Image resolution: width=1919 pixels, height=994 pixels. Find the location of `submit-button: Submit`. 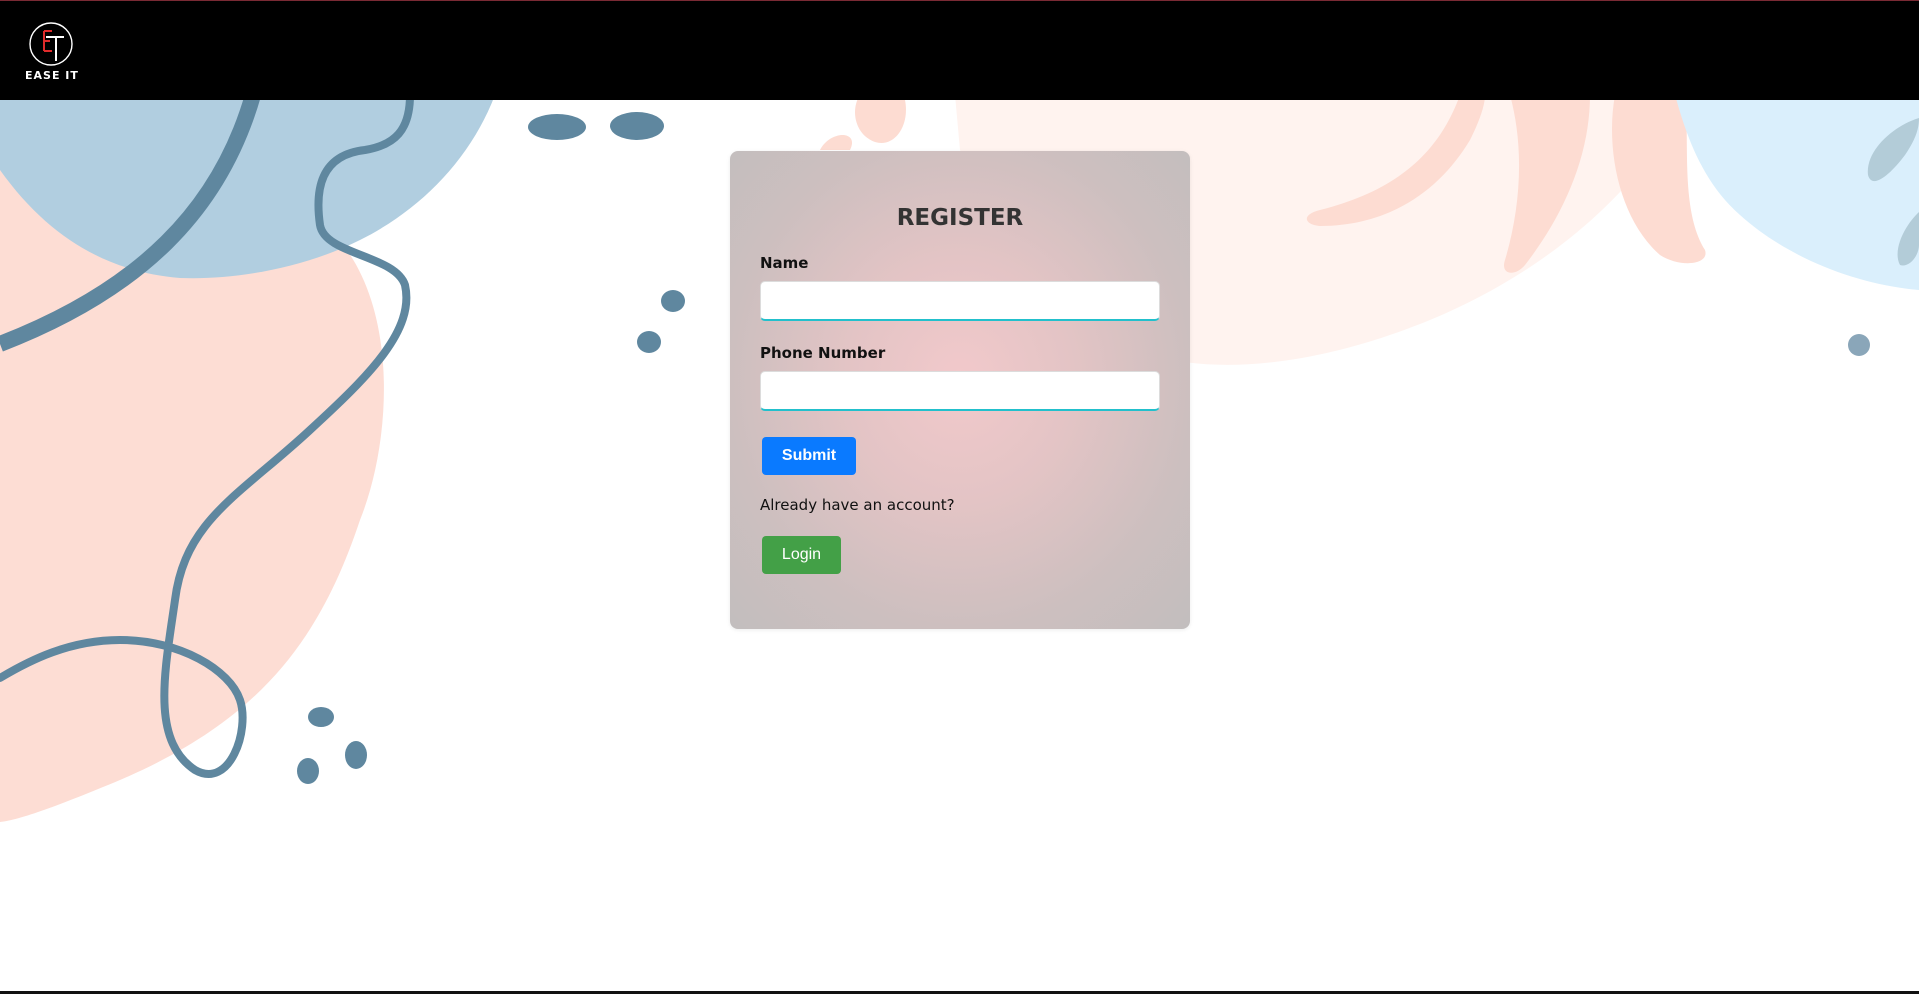

submit-button: Submit is located at coordinates (809, 456).